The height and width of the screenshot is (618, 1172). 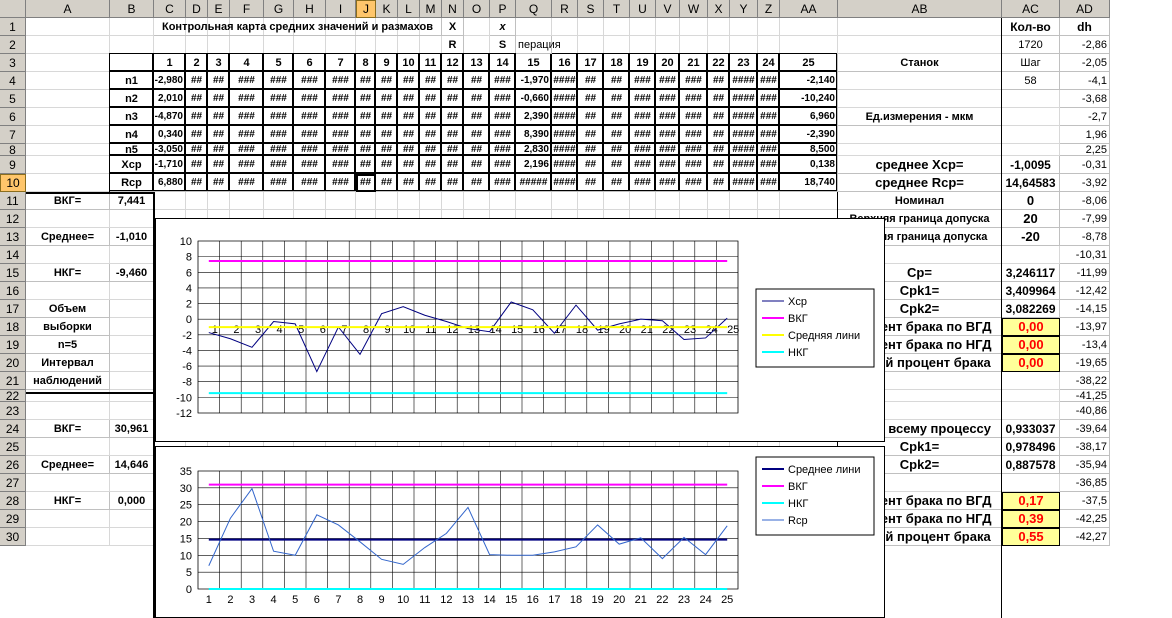 What do you see at coordinates (1031, 201) in the screenshot?
I see `summary-value-11: 0` at bounding box center [1031, 201].